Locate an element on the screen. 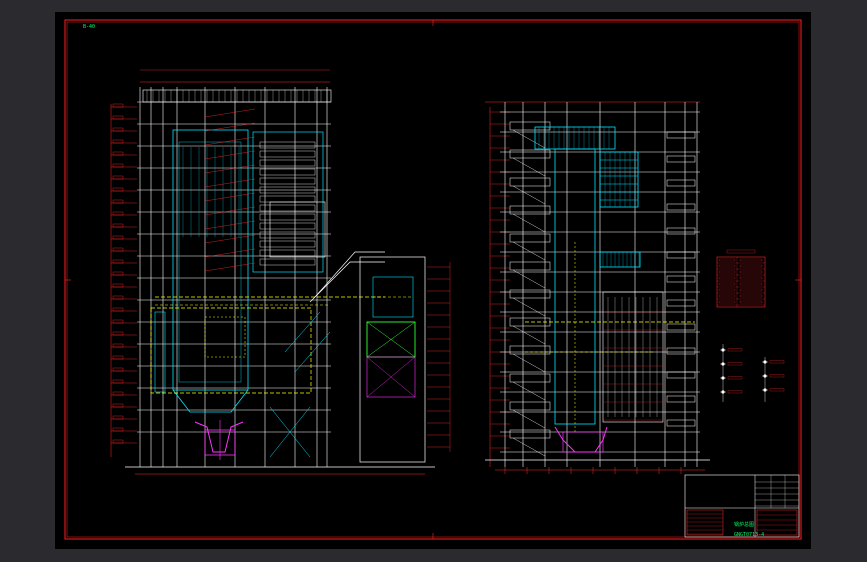 This screenshot has width=867, height=562. title-block-caption: 锅炉总图 is located at coordinates (744, 525).